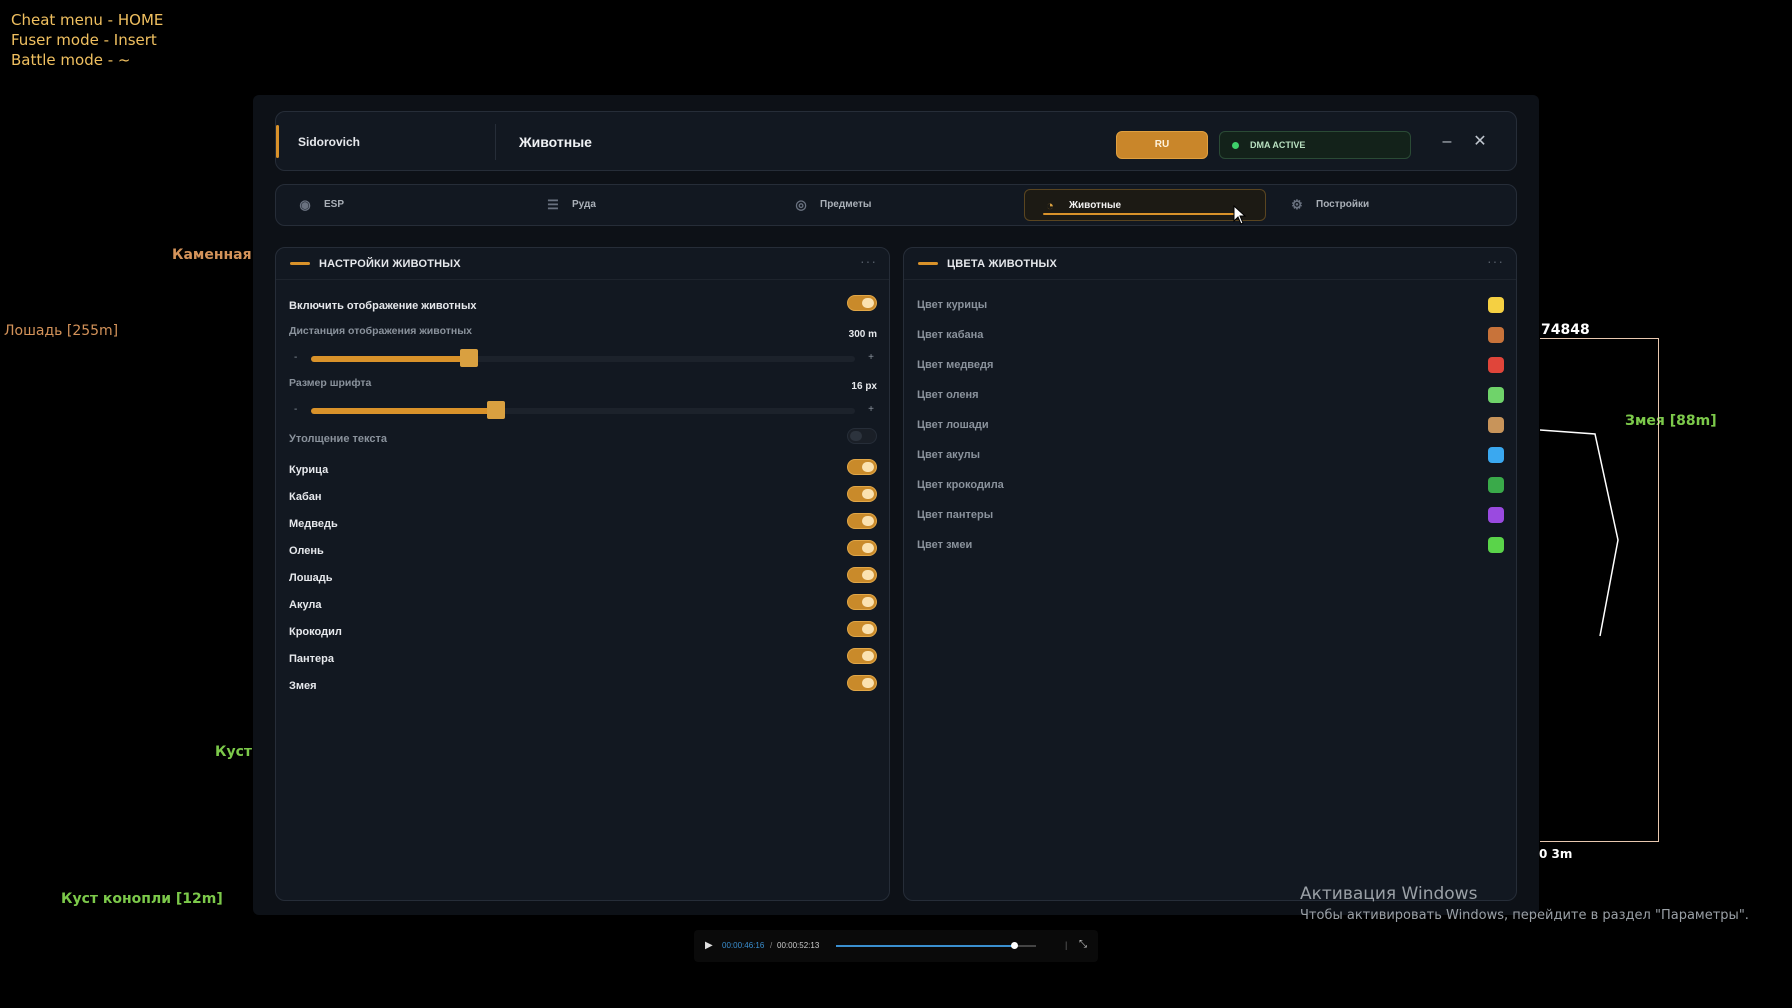 The image size is (1792, 1008). Describe the element at coordinates (948, 395) in the screenshot. I see `color-label: Цвет оленя` at that location.